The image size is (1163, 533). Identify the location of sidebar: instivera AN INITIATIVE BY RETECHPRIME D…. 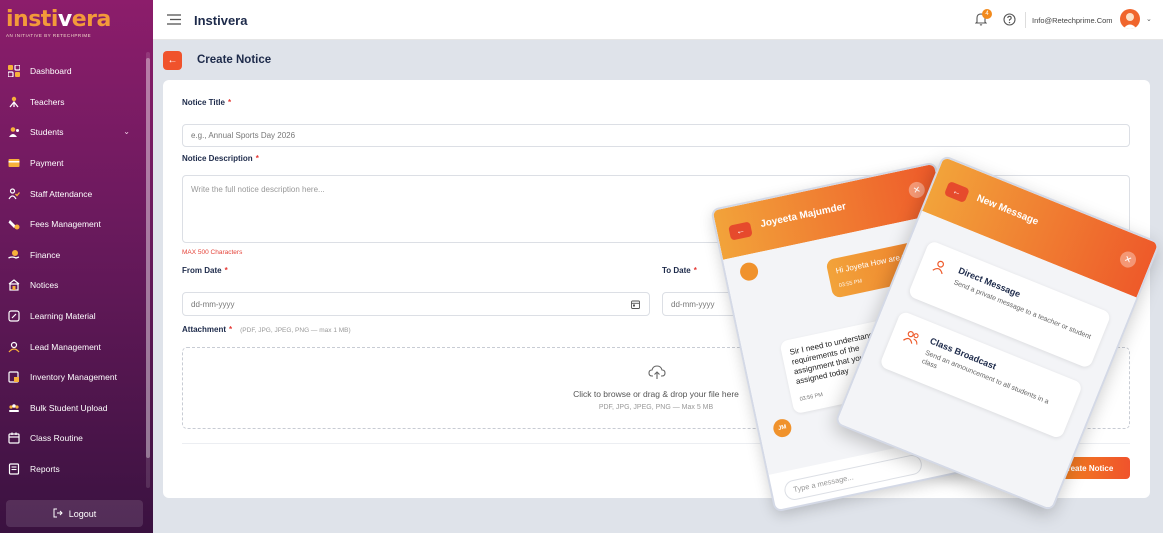
(76, 266).